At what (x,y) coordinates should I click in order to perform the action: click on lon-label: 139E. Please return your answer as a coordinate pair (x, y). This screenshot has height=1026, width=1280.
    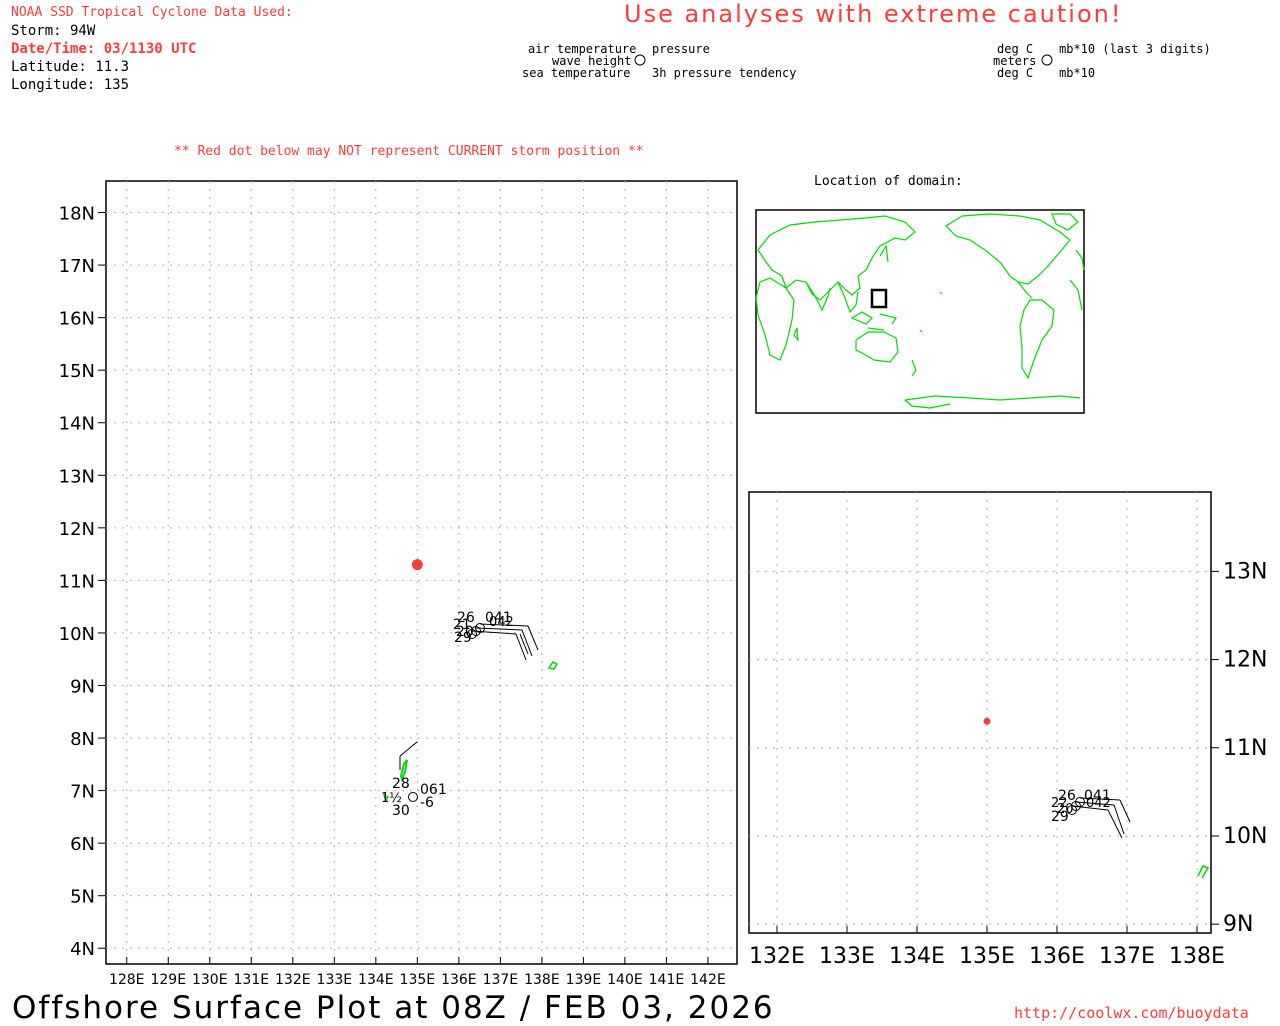
    Looking at the image, I should click on (584, 980).